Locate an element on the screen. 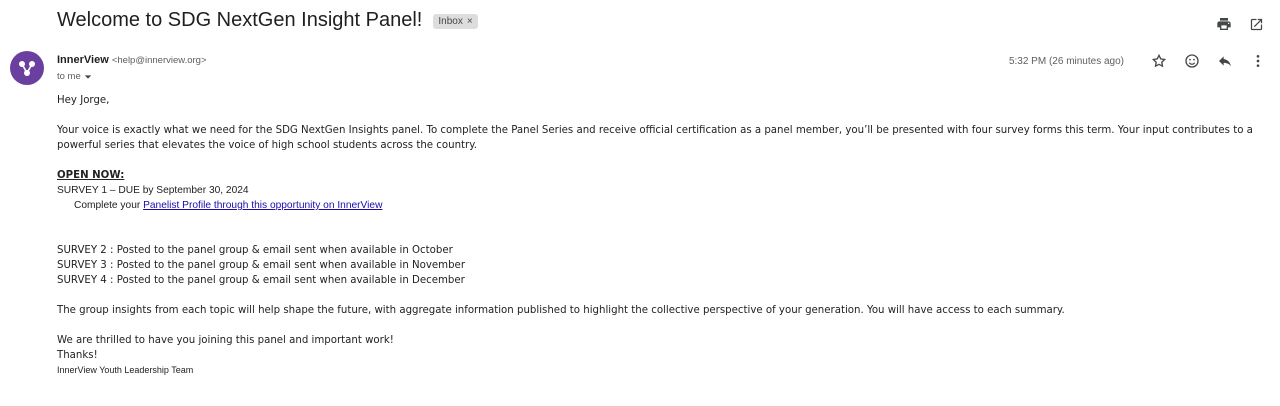 This screenshot has width=1280, height=406. open-now-heading: OPEN NOW: is located at coordinates (91, 175).